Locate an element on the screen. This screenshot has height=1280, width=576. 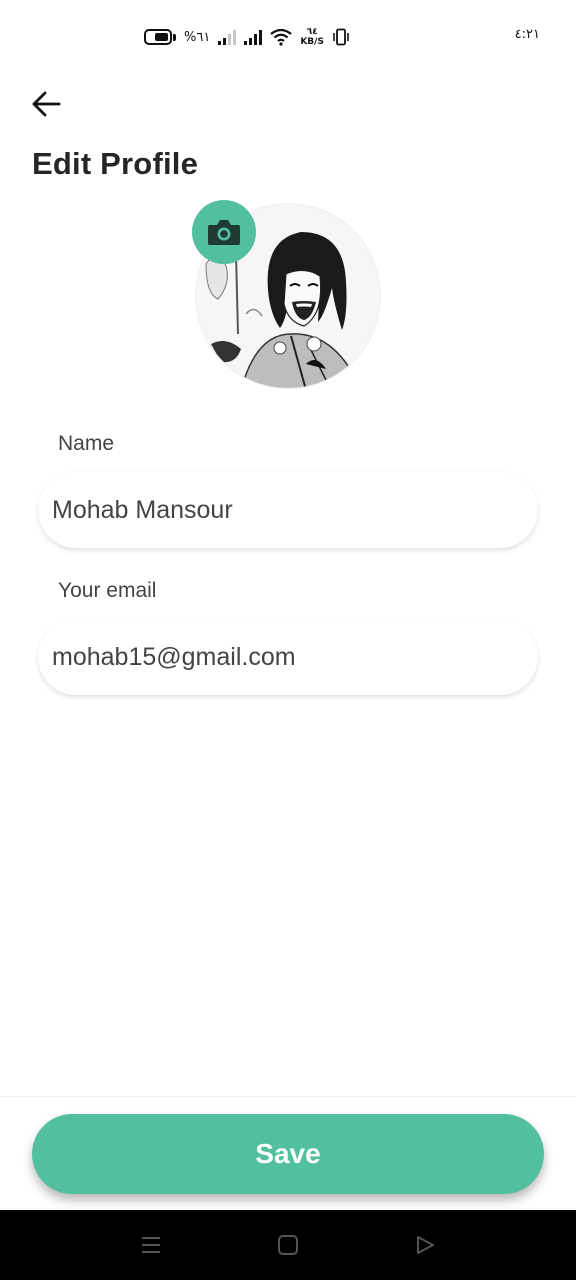
back-button is located at coordinates (46, 104).